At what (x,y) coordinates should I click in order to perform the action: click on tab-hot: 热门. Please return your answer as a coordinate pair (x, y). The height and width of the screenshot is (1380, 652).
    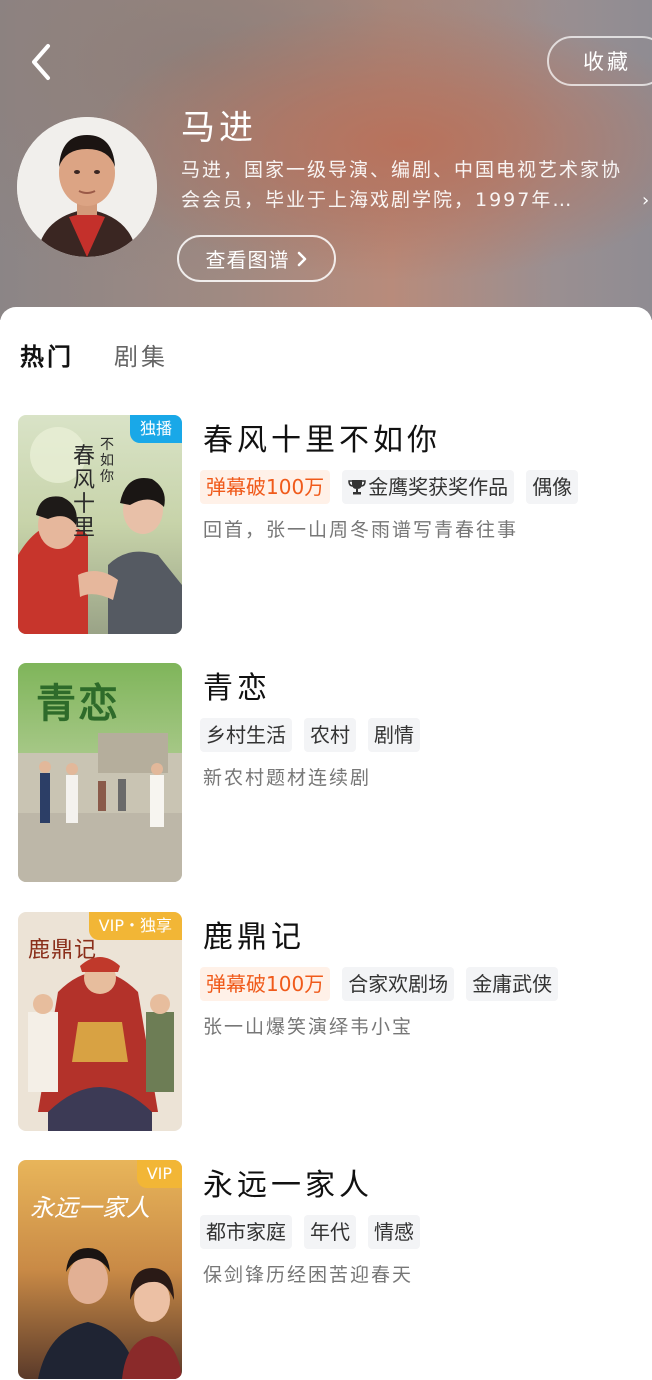
    Looking at the image, I should click on (47, 357).